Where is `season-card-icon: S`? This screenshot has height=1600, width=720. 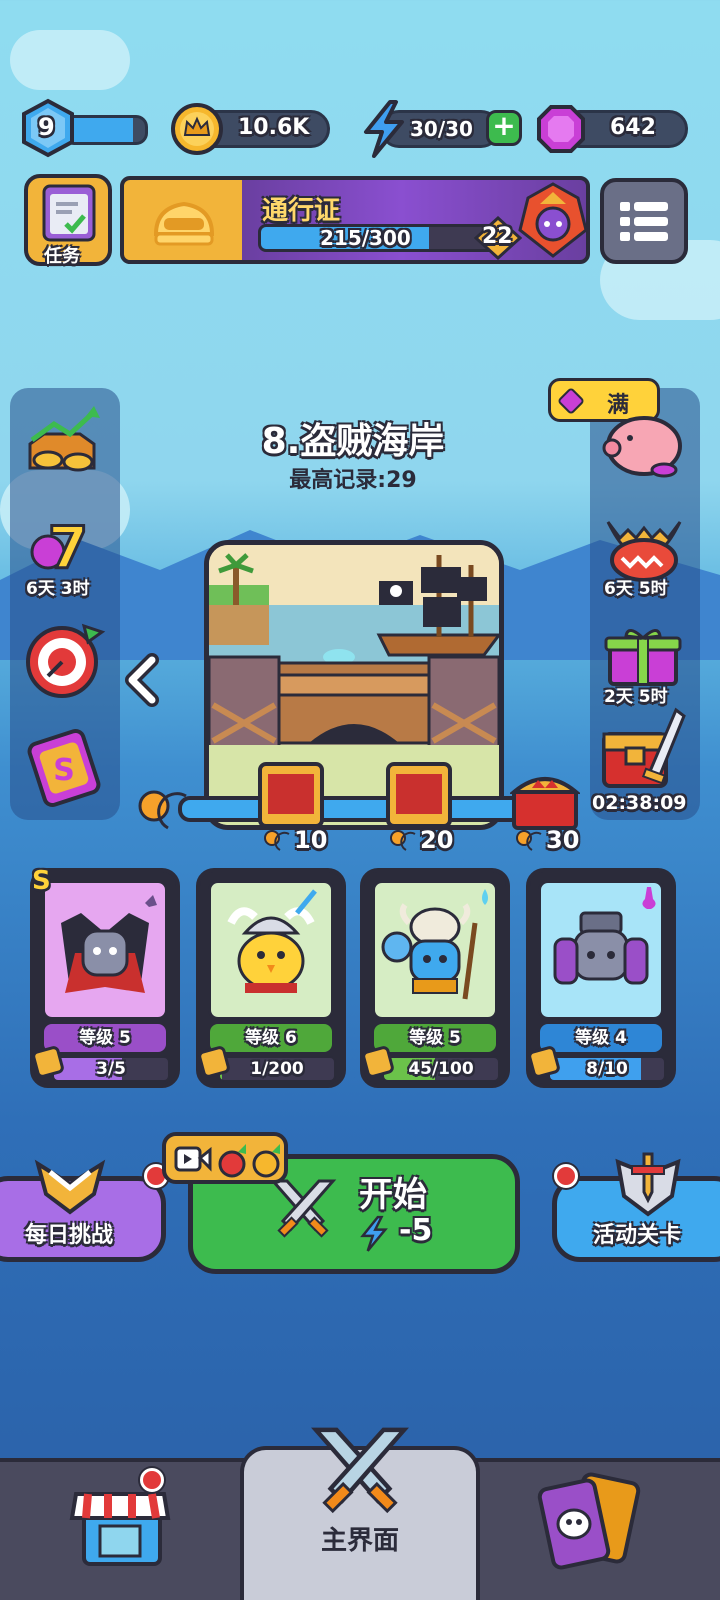 season-card-icon: S is located at coordinates (66, 768).